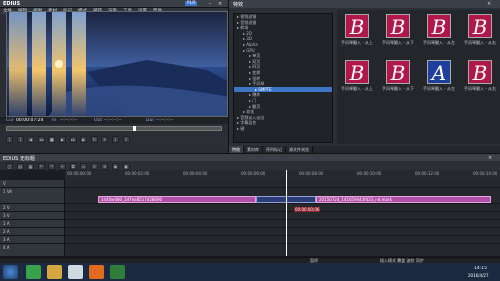 This screenshot has width=500, height=281. Describe the element at coordinates (253, 173) in the screenshot. I see `ruler-label: 00:00:06:00` at that location.